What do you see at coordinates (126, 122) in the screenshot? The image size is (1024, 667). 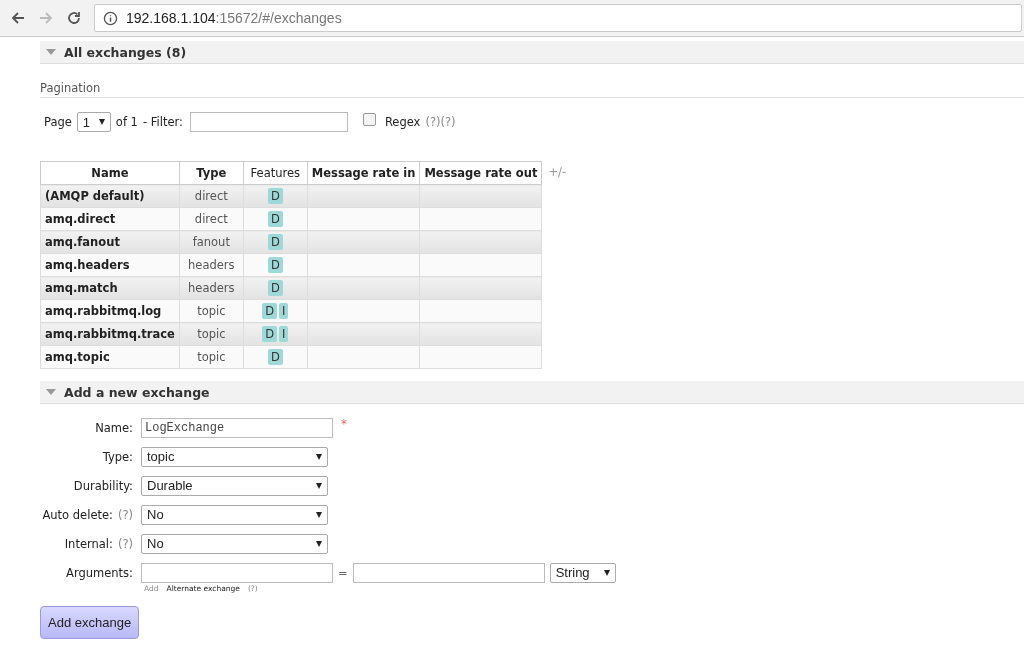 I see `page-count: of 1` at bounding box center [126, 122].